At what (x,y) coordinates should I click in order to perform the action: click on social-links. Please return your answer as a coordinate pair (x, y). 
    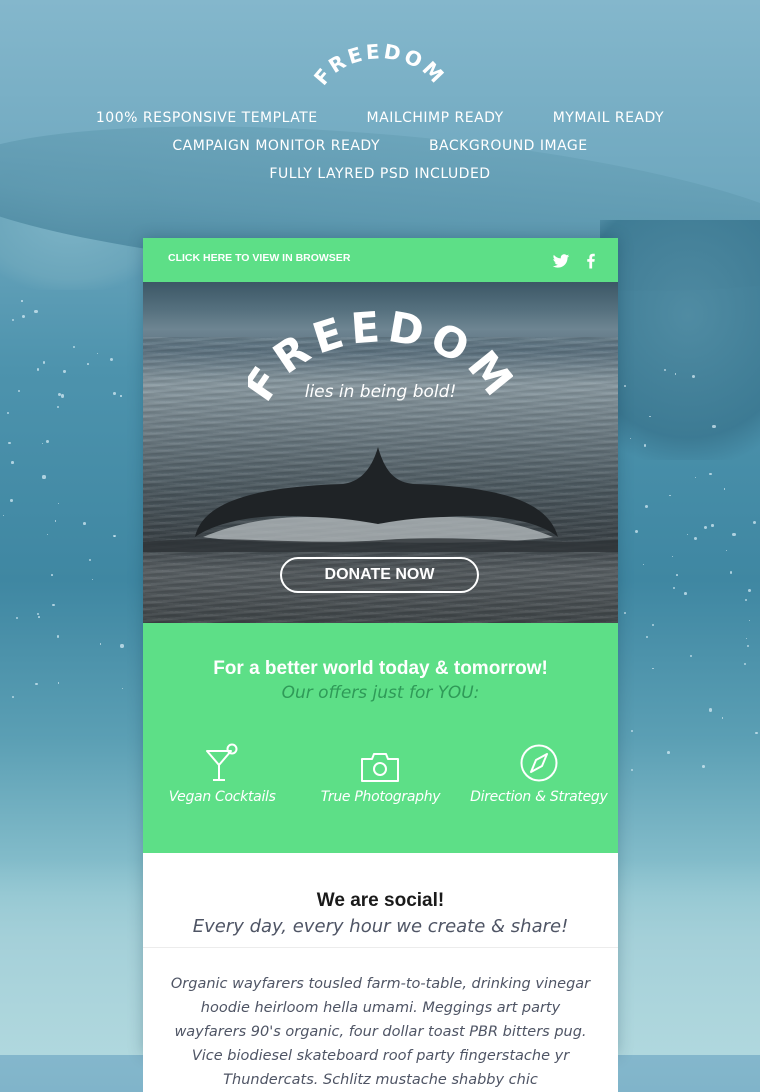
    Looking at the image, I should click on (576, 261).